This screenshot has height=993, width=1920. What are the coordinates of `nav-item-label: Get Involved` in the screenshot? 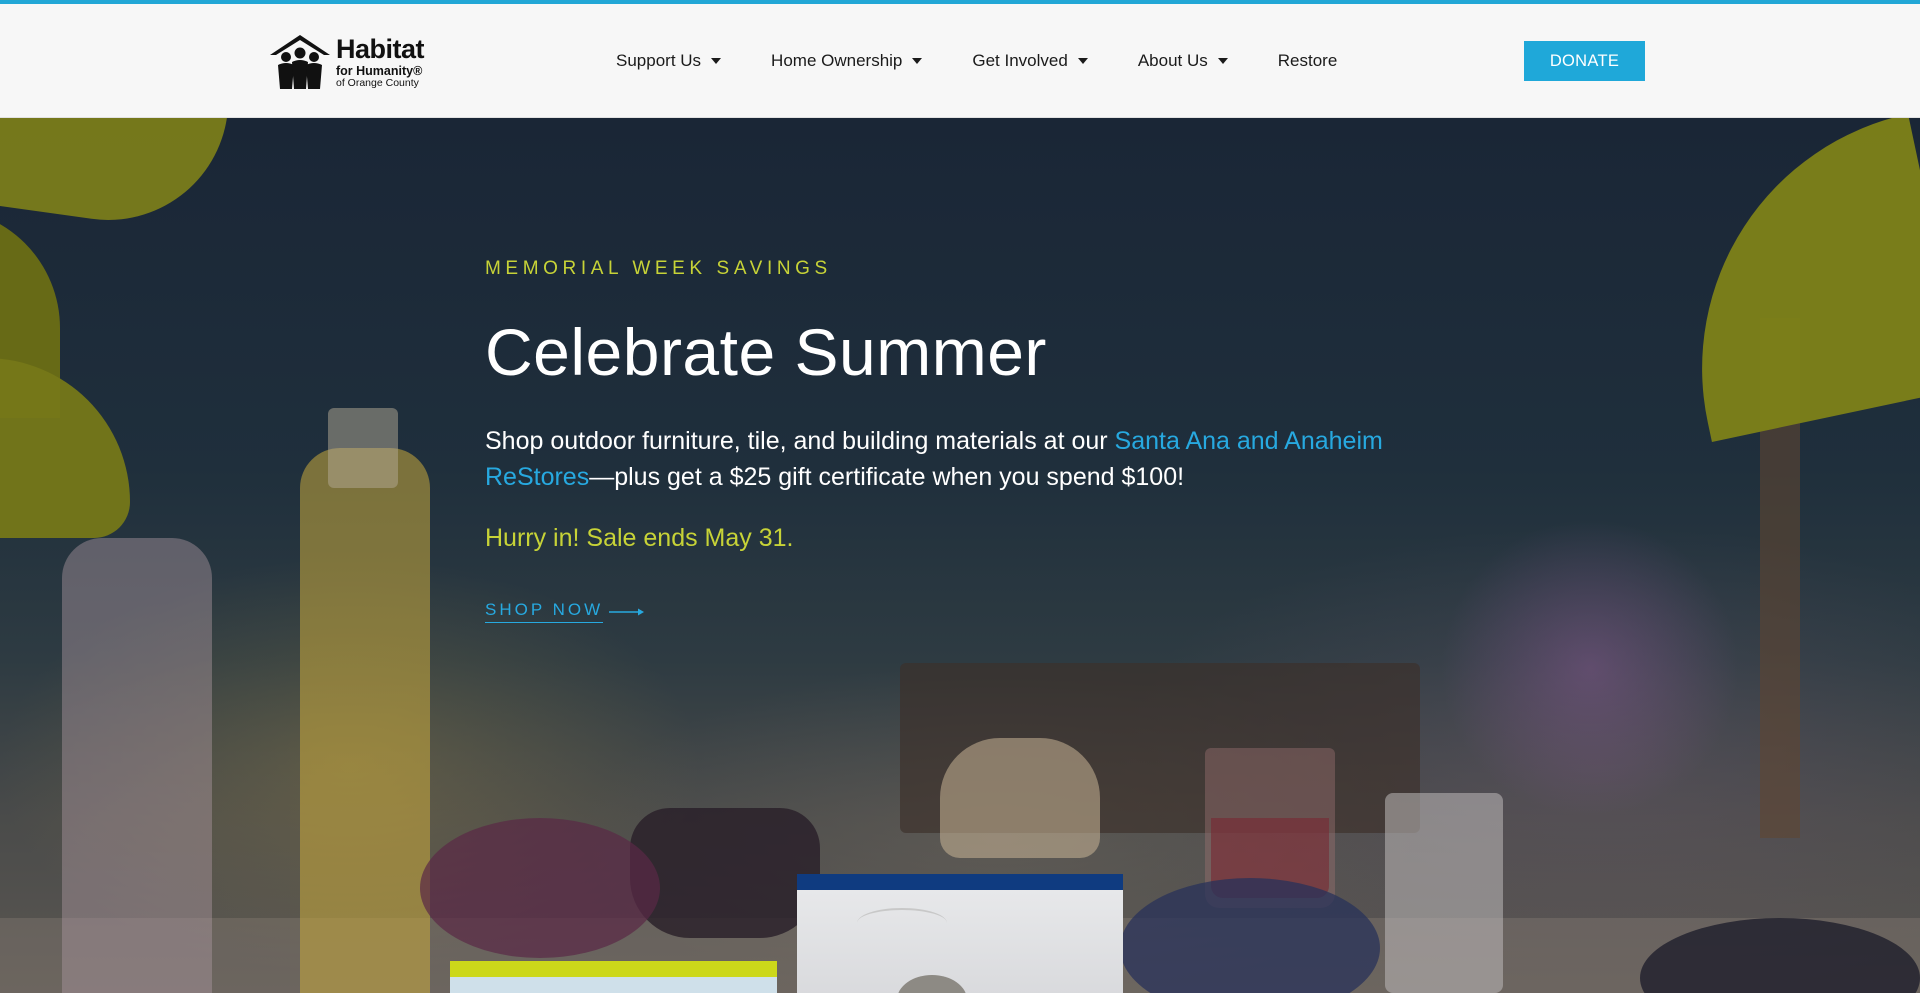 It's located at (1020, 60).